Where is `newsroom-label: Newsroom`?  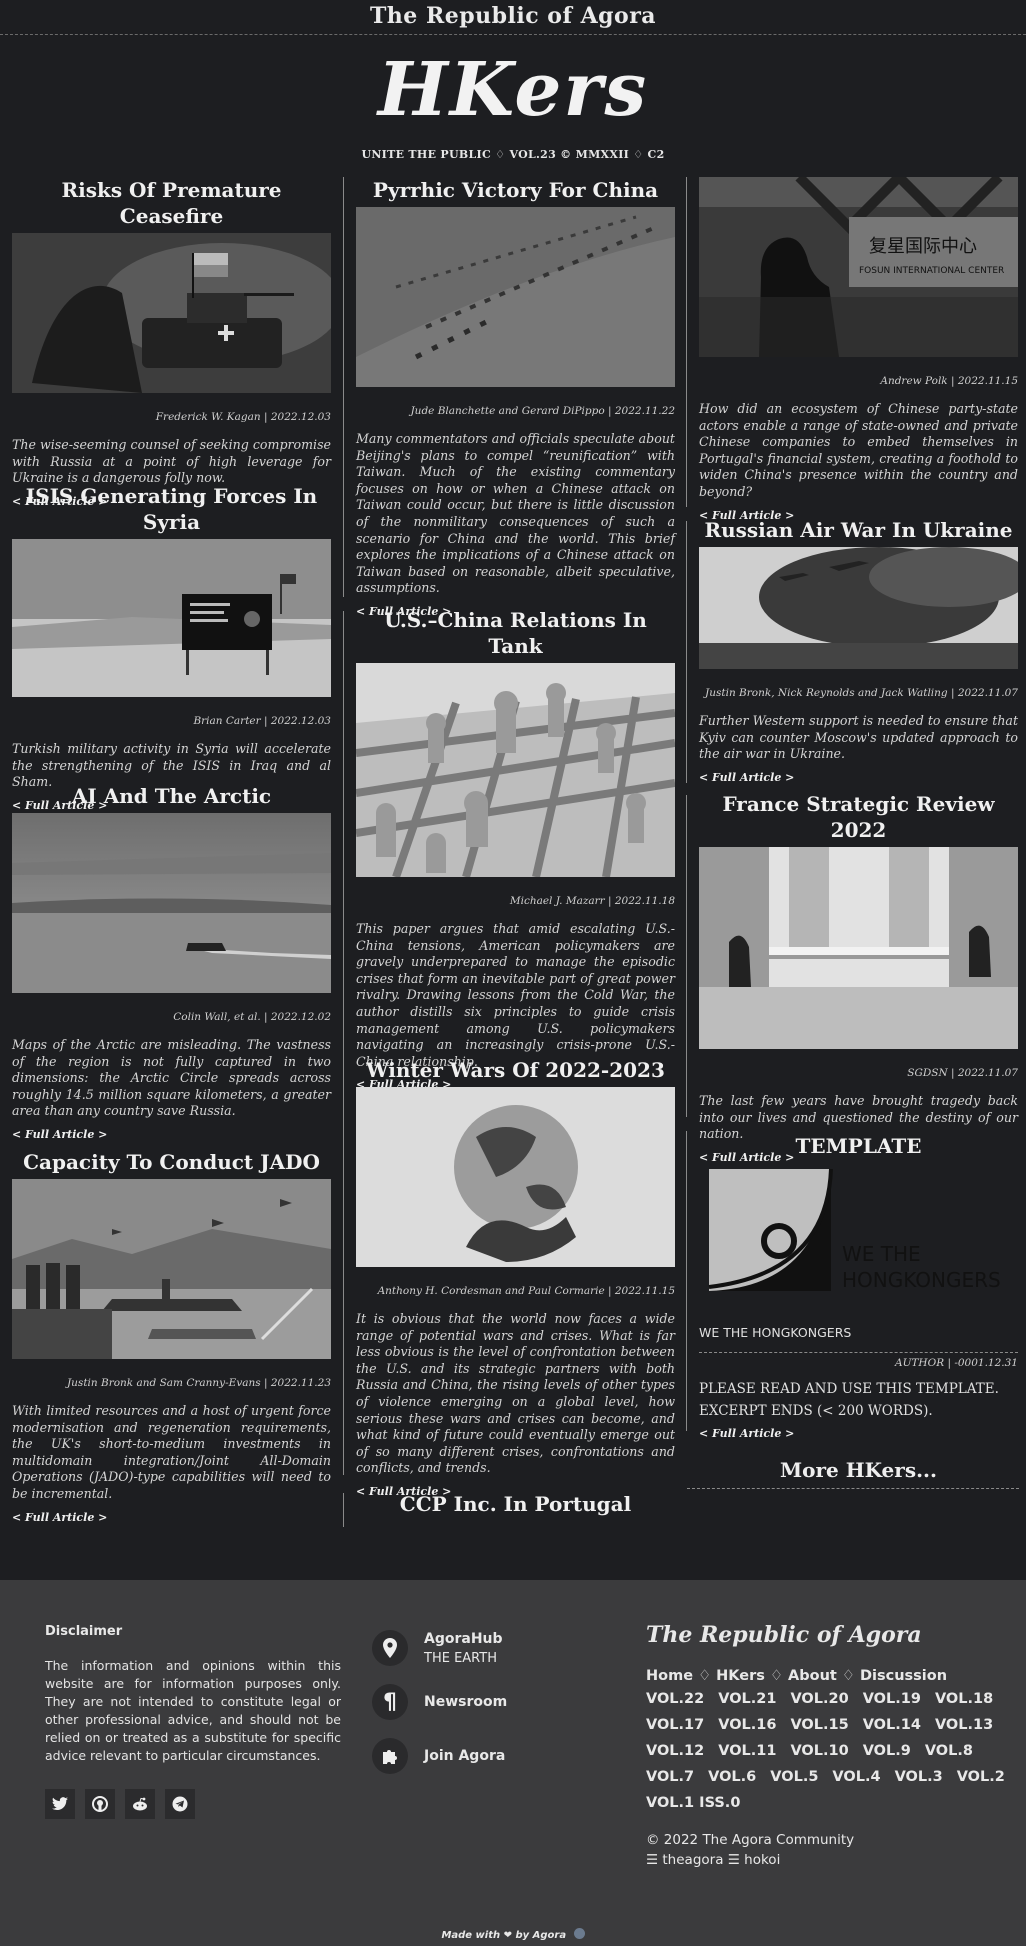 newsroom-label: Newsroom is located at coordinates (466, 1702).